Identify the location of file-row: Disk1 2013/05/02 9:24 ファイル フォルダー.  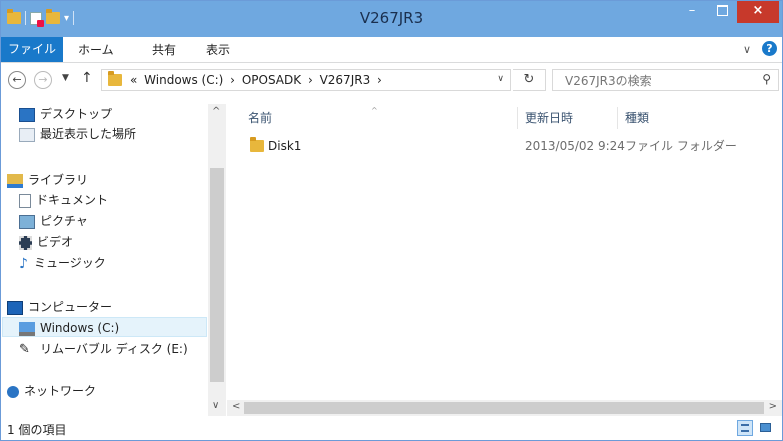
(513, 146).